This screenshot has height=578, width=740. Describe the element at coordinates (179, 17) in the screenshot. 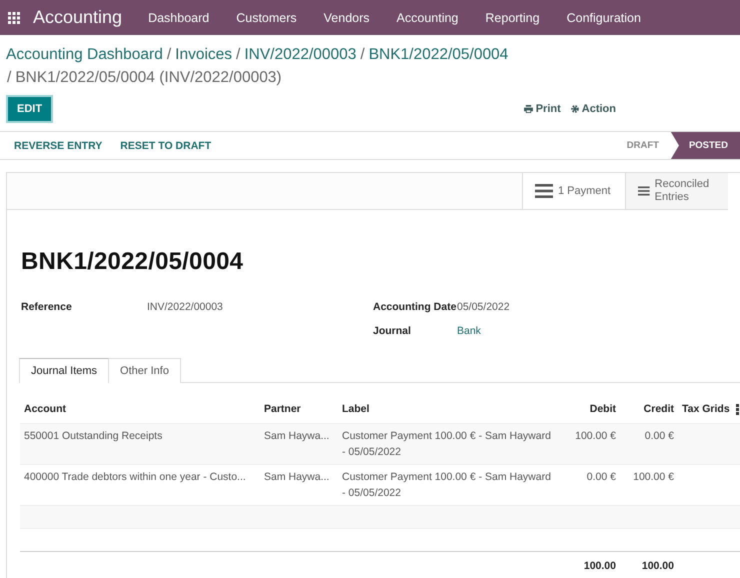

I see `menu-item: Dashboard` at that location.